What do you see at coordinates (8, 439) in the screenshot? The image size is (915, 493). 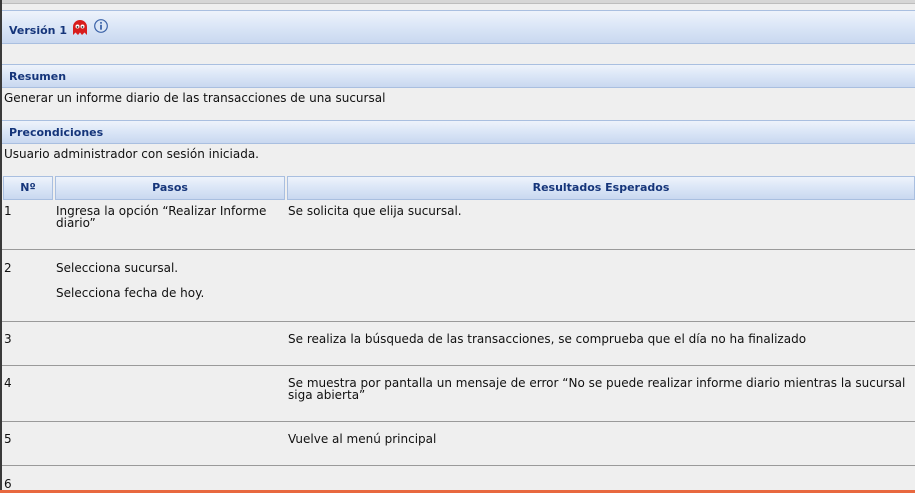 I see `row-number: 5` at bounding box center [8, 439].